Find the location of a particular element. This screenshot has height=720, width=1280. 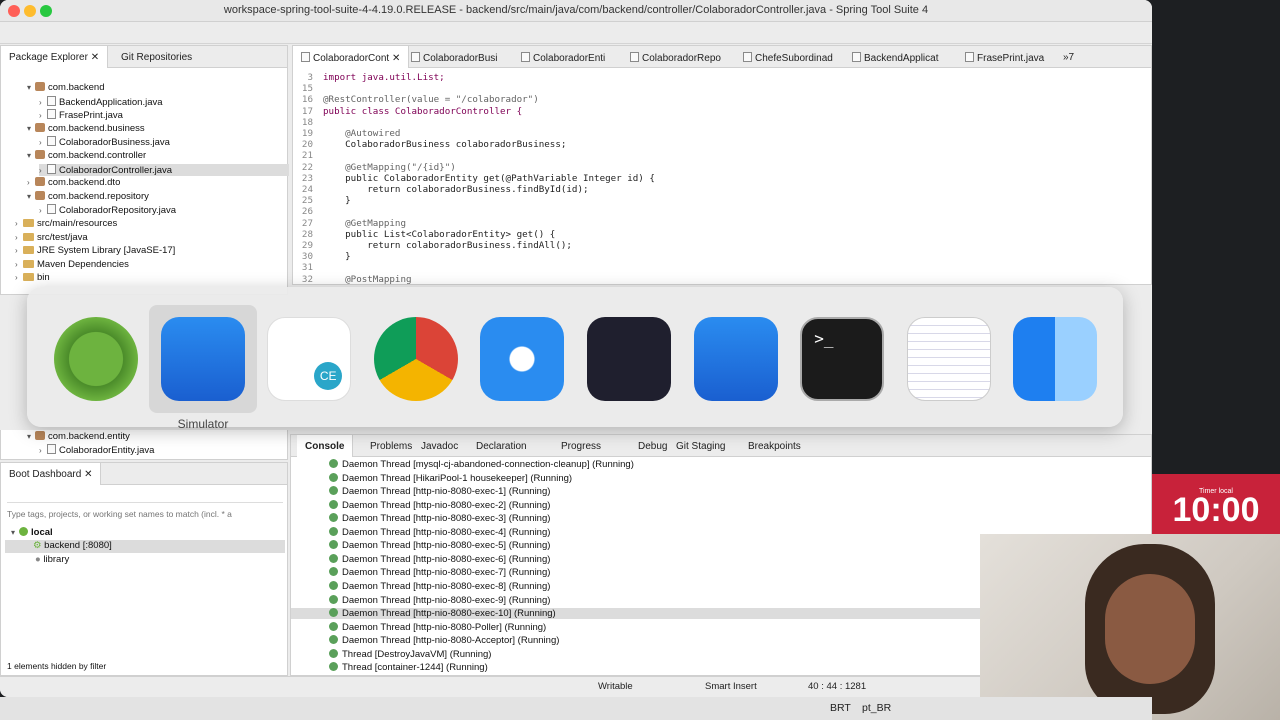

app-icon-terminal: >_ is located at coordinates (842, 359).